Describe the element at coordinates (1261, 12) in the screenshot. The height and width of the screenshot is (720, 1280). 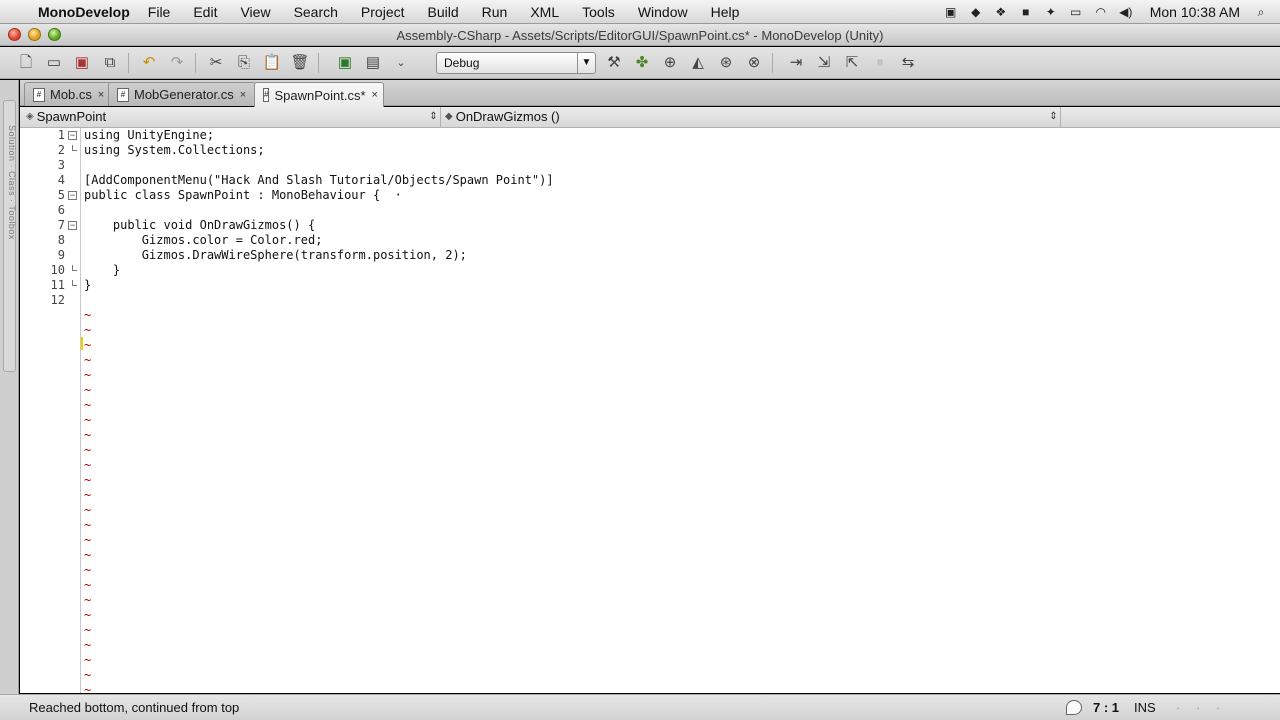
I see `search-icon: ⌕` at that location.